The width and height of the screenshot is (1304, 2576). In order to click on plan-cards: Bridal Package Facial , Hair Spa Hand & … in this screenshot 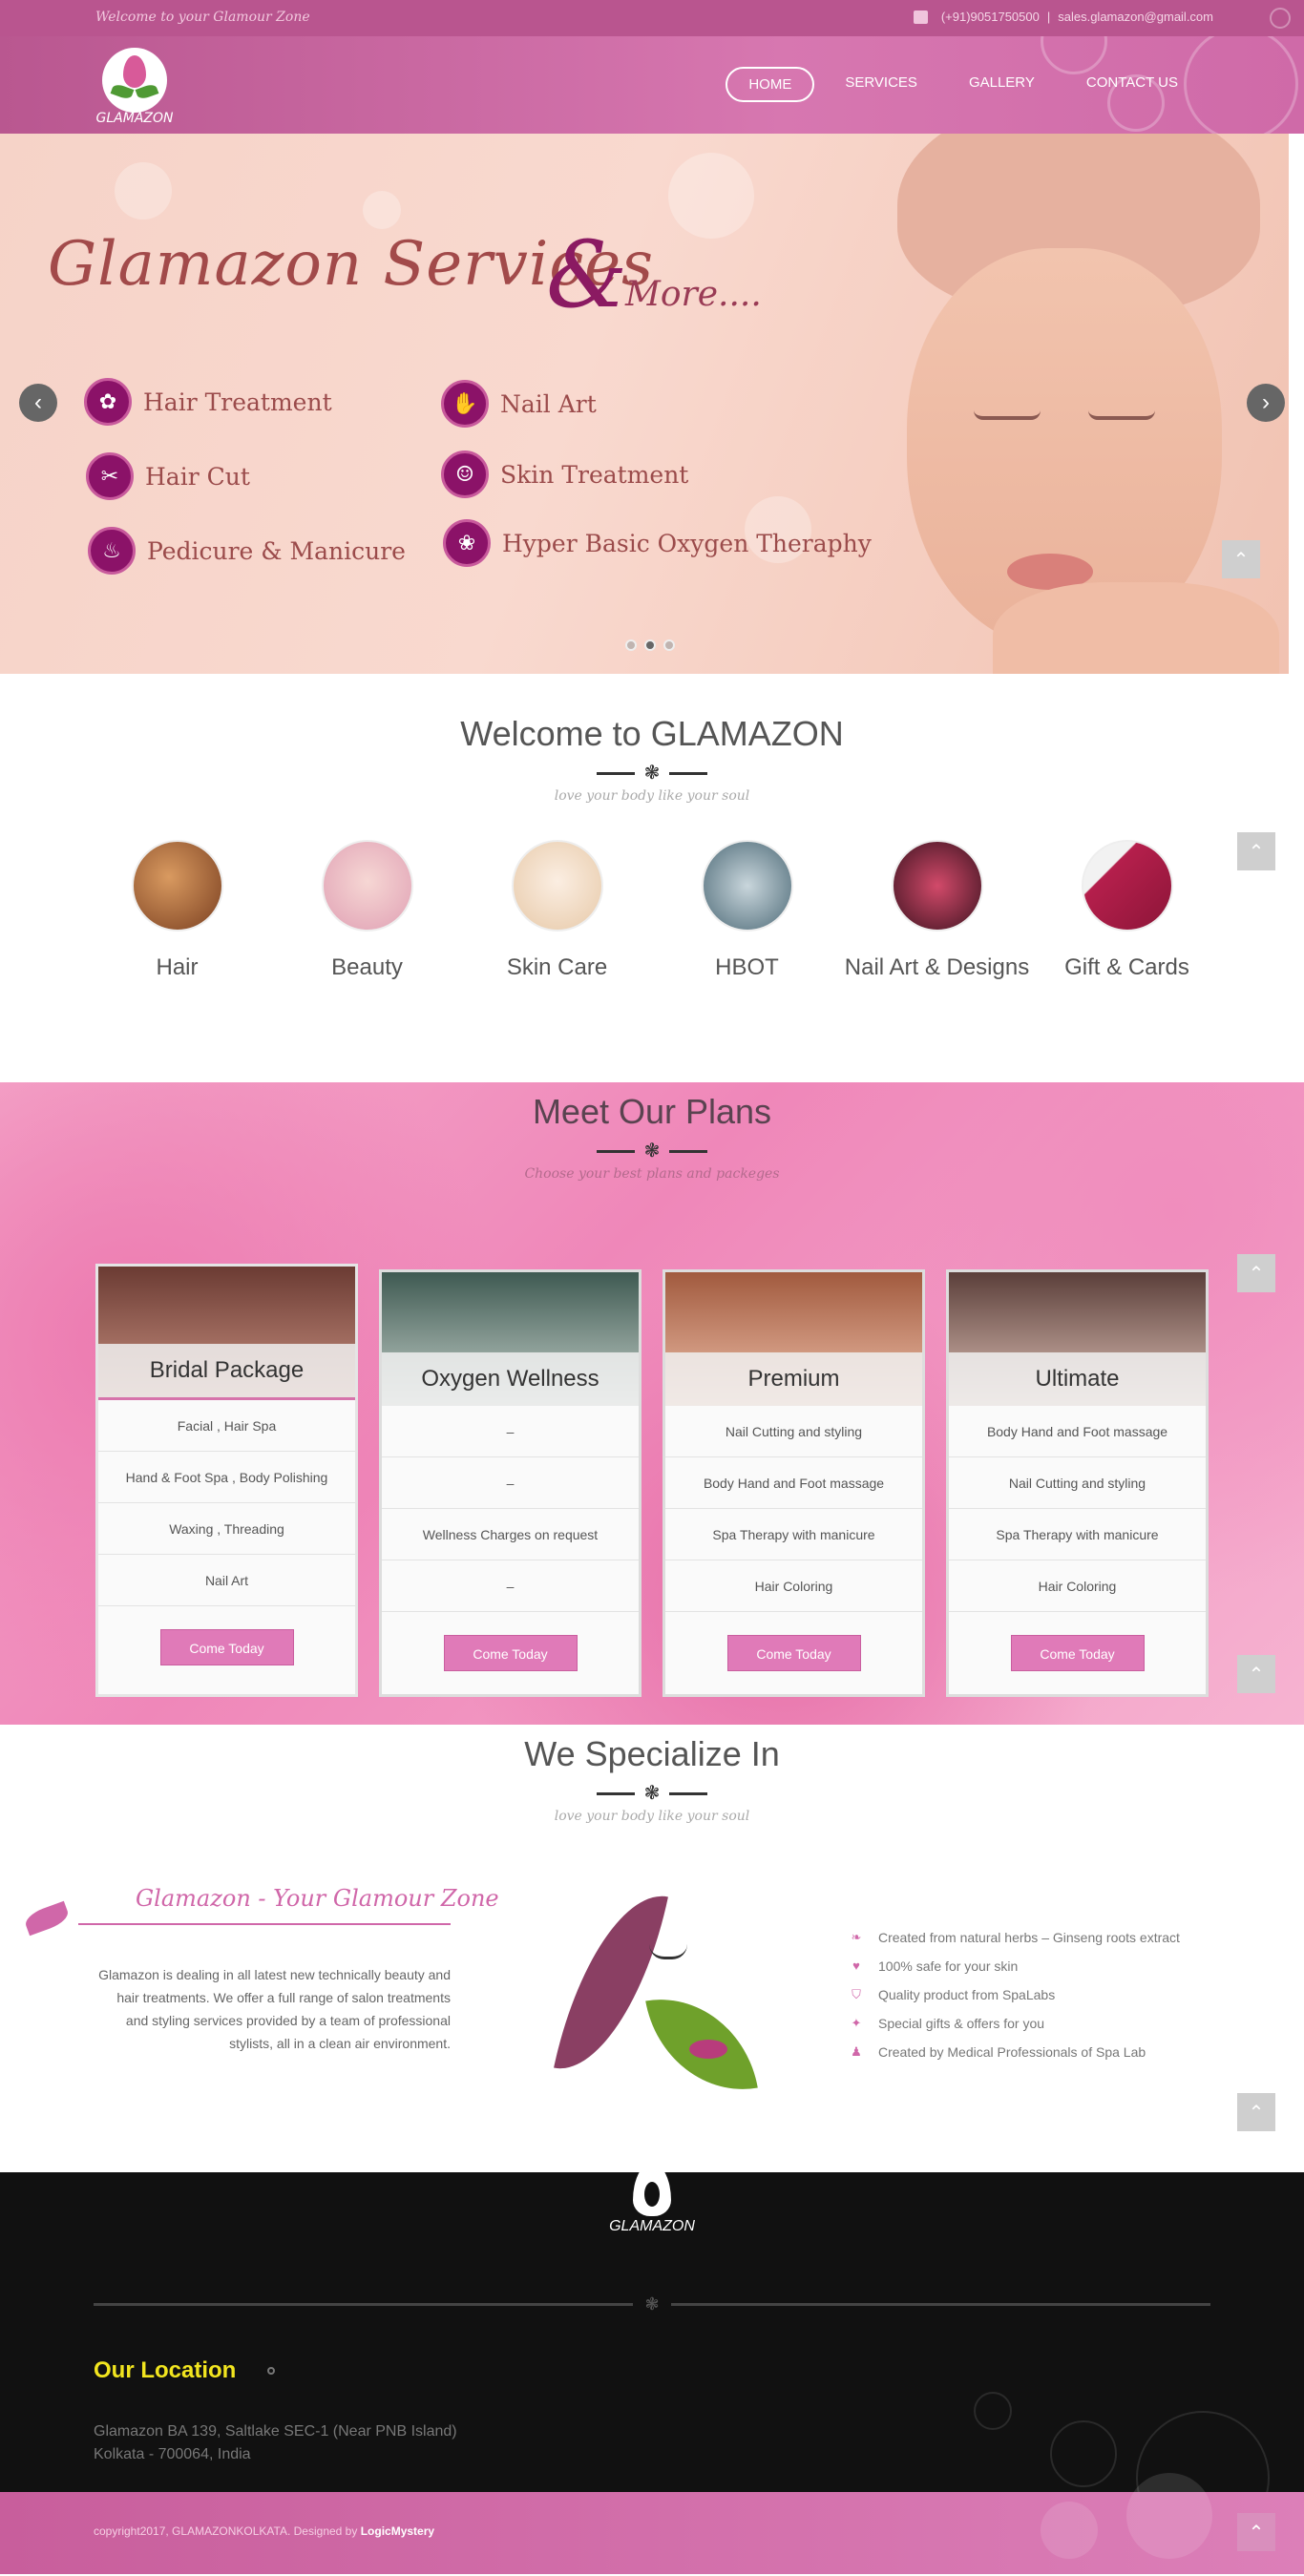, I will do `click(652, 1480)`.